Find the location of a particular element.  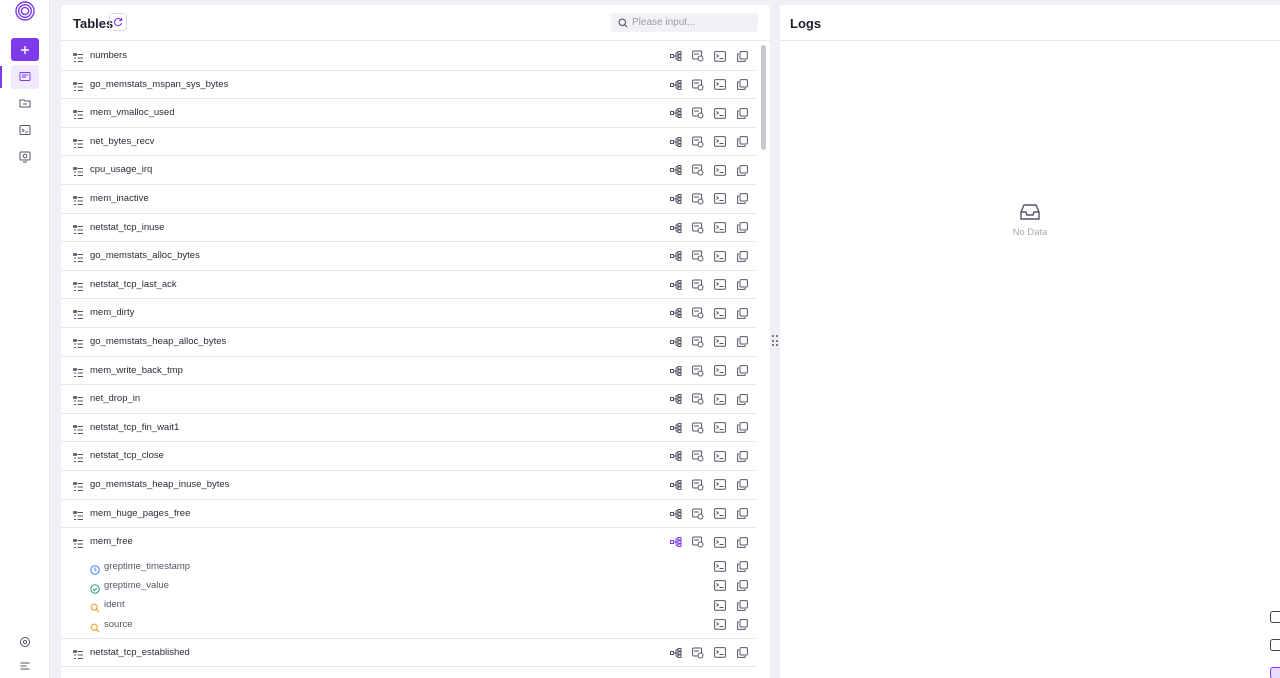

column-row: source is located at coordinates (409, 624).